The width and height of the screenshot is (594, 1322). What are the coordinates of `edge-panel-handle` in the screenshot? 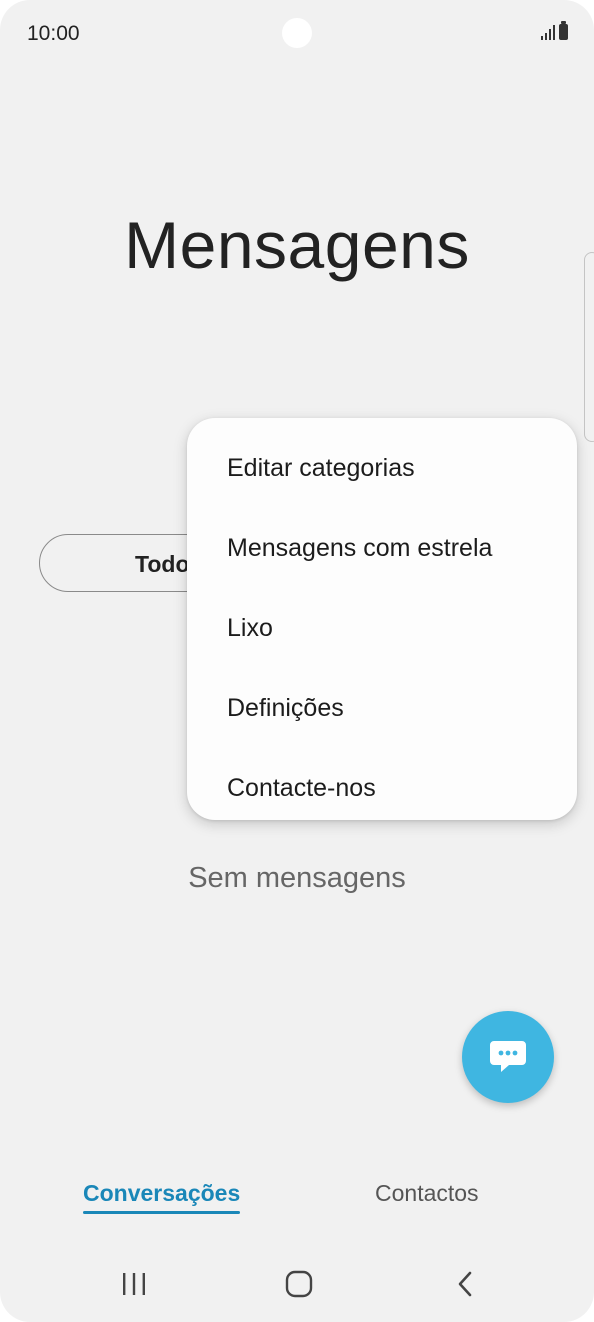 It's located at (589, 347).